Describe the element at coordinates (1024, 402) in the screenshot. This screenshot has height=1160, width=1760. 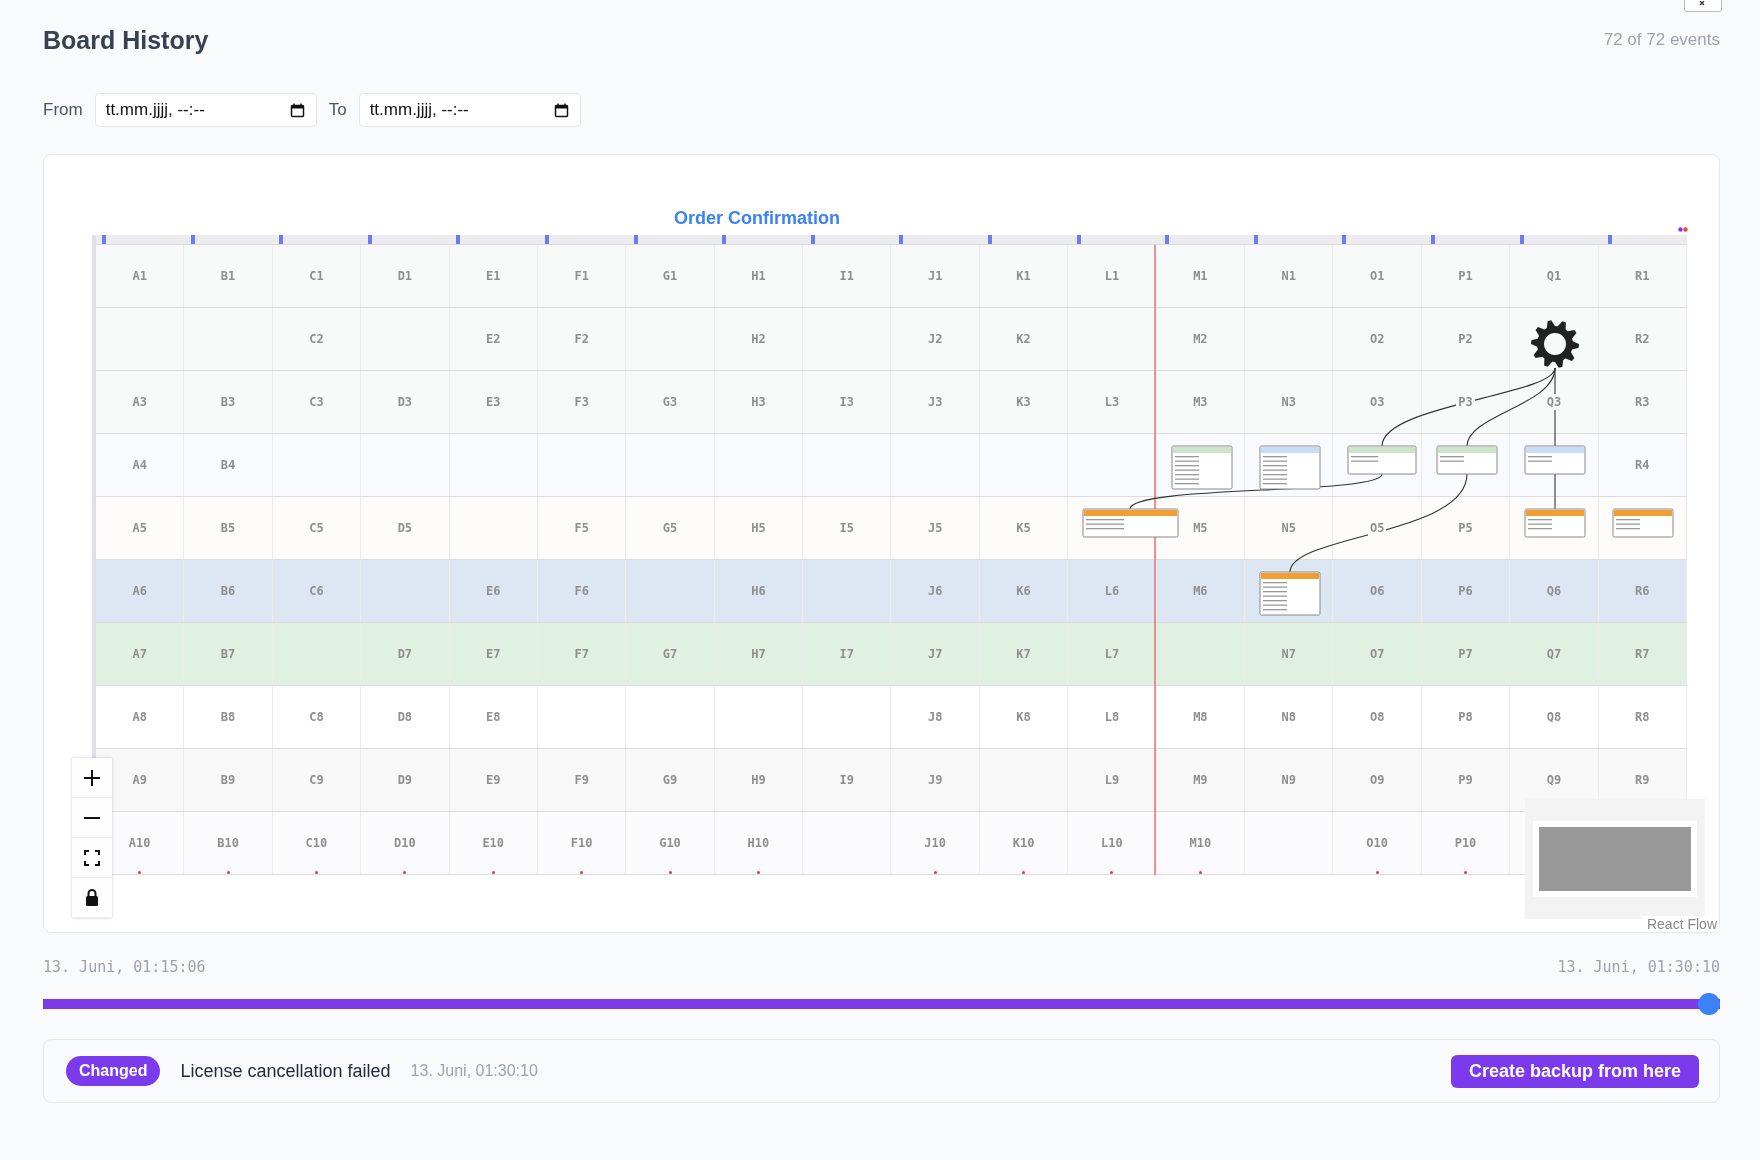
I see `grid-cell: K3` at that location.